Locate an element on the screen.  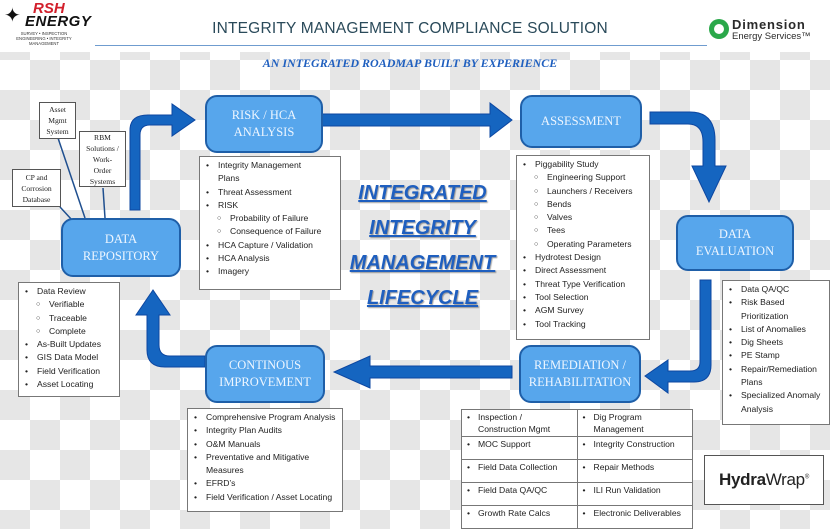
list-item: Probability of Failure is located at coordinates (270, 219).